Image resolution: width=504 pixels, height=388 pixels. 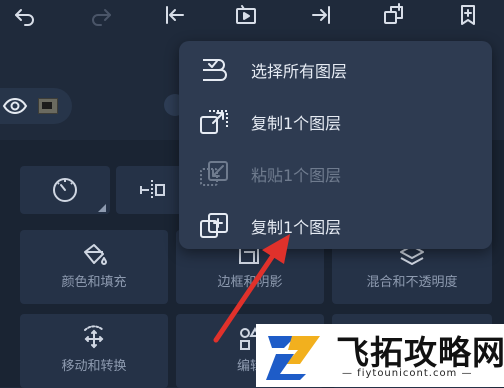 I want to click on layer-thumbnail, so click(x=48, y=106).